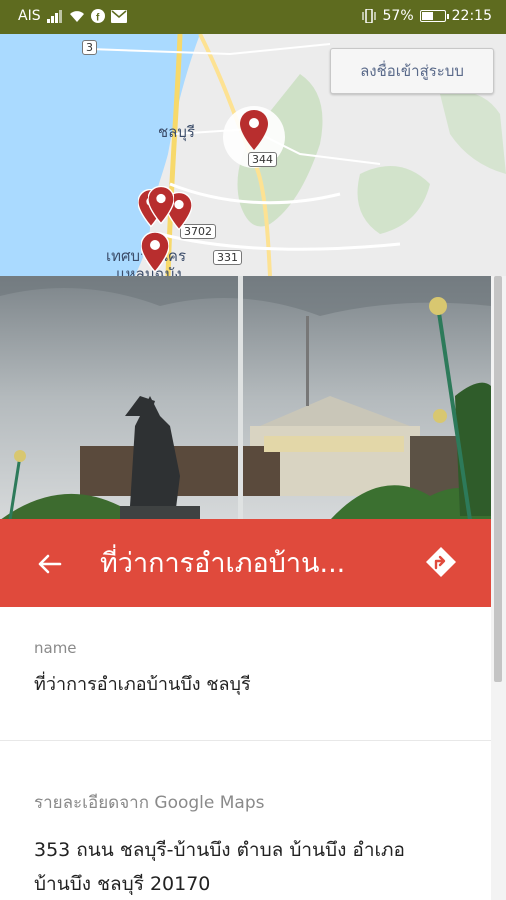 This screenshot has width=506, height=900. Describe the element at coordinates (253, 17) in the screenshot. I see `status-bar: AIS f 57% 22:15` at that location.